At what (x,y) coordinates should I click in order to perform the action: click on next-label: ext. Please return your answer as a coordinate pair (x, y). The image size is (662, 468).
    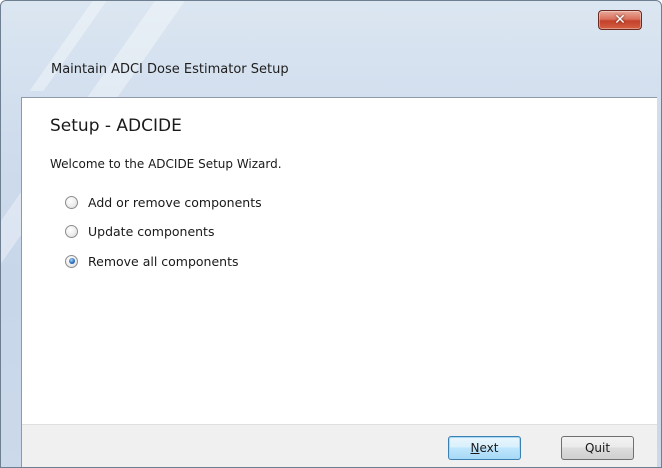
    Looking at the image, I should click on (489, 448).